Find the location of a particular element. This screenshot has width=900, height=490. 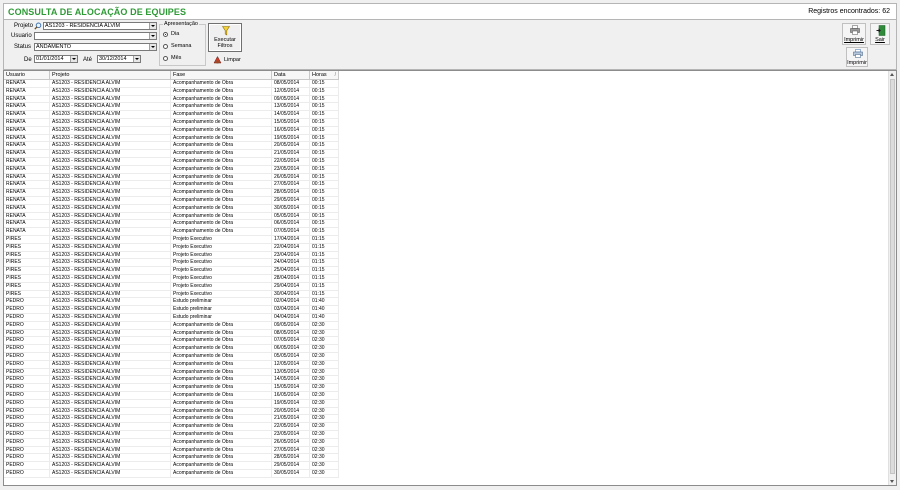

column-header-horas: Horas / is located at coordinates (324, 75).